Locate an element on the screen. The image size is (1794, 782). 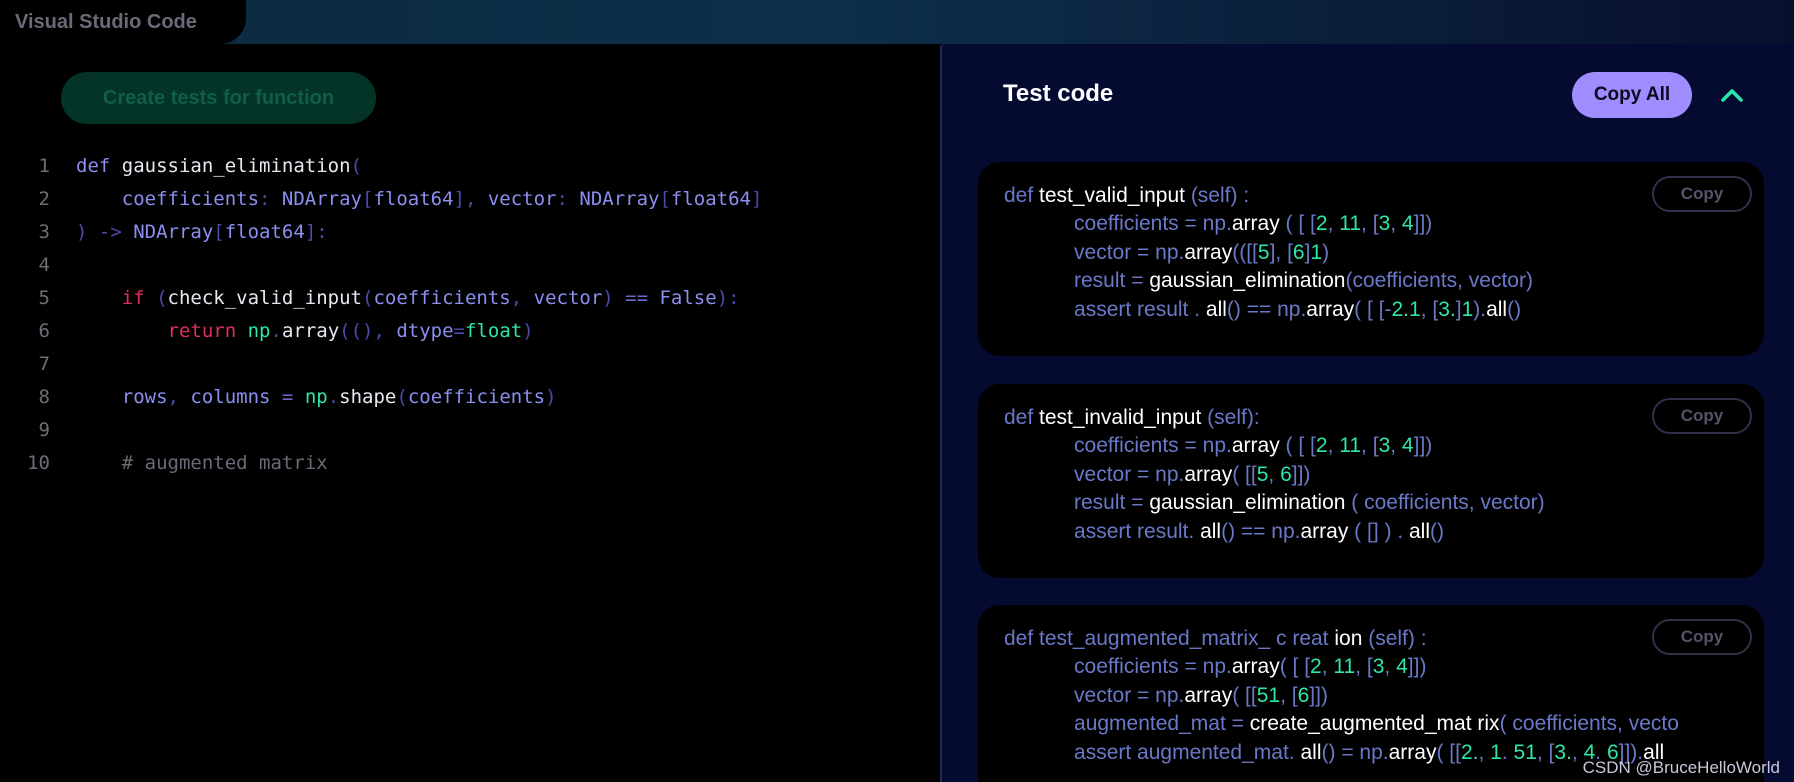
test-code-line: def test_valid_input (self) : is located at coordinates (1127, 195).